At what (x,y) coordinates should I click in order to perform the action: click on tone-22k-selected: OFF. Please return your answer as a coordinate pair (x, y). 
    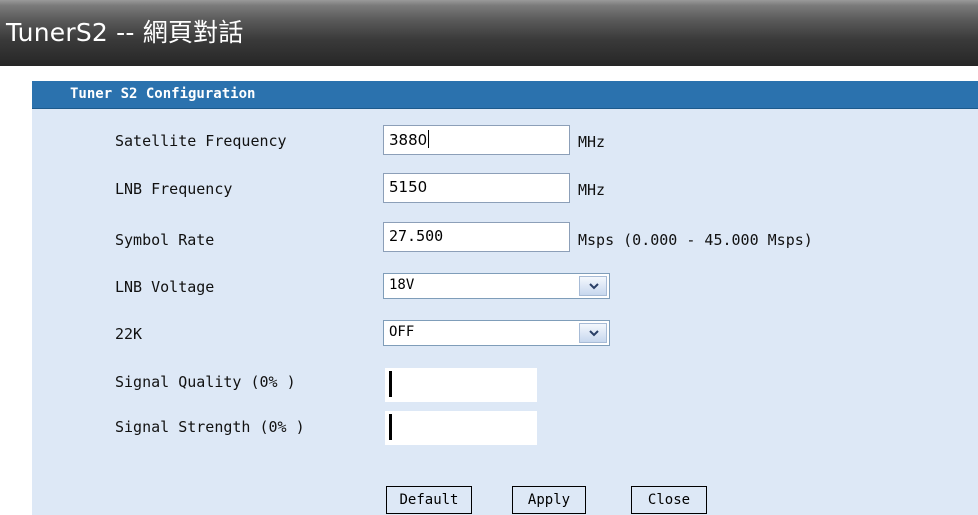
    Looking at the image, I should click on (402, 332).